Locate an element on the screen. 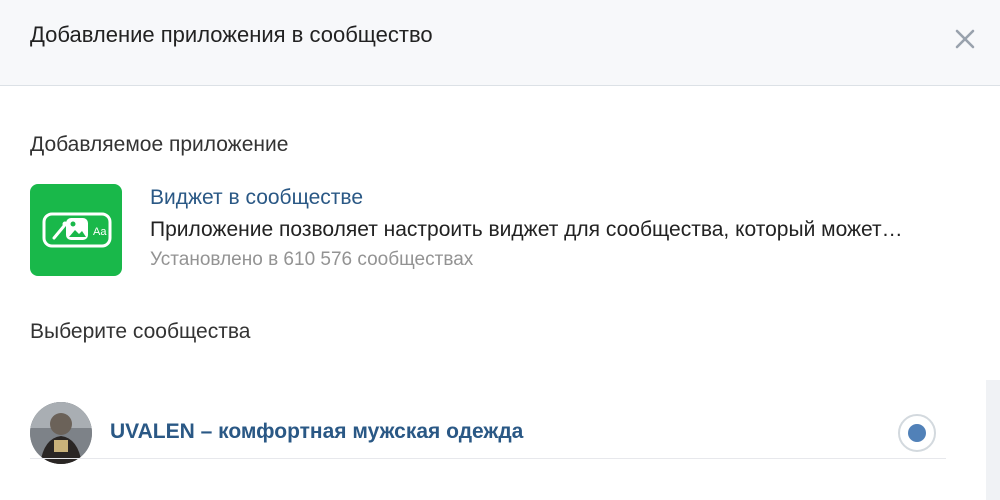 The width and height of the screenshot is (1000, 500). community-name: UVALEN – комфортная мужская одежда is located at coordinates (317, 431).